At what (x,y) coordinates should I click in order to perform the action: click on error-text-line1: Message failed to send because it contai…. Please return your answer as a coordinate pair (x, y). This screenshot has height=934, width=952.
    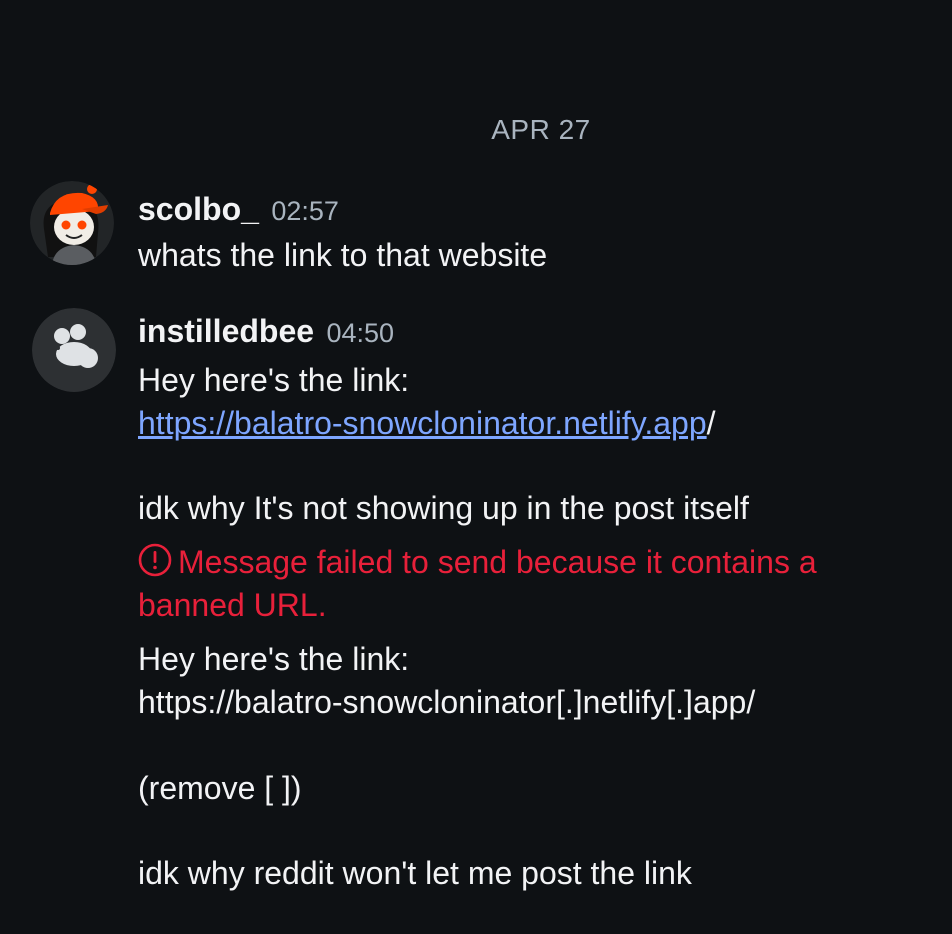
    Looking at the image, I should click on (497, 562).